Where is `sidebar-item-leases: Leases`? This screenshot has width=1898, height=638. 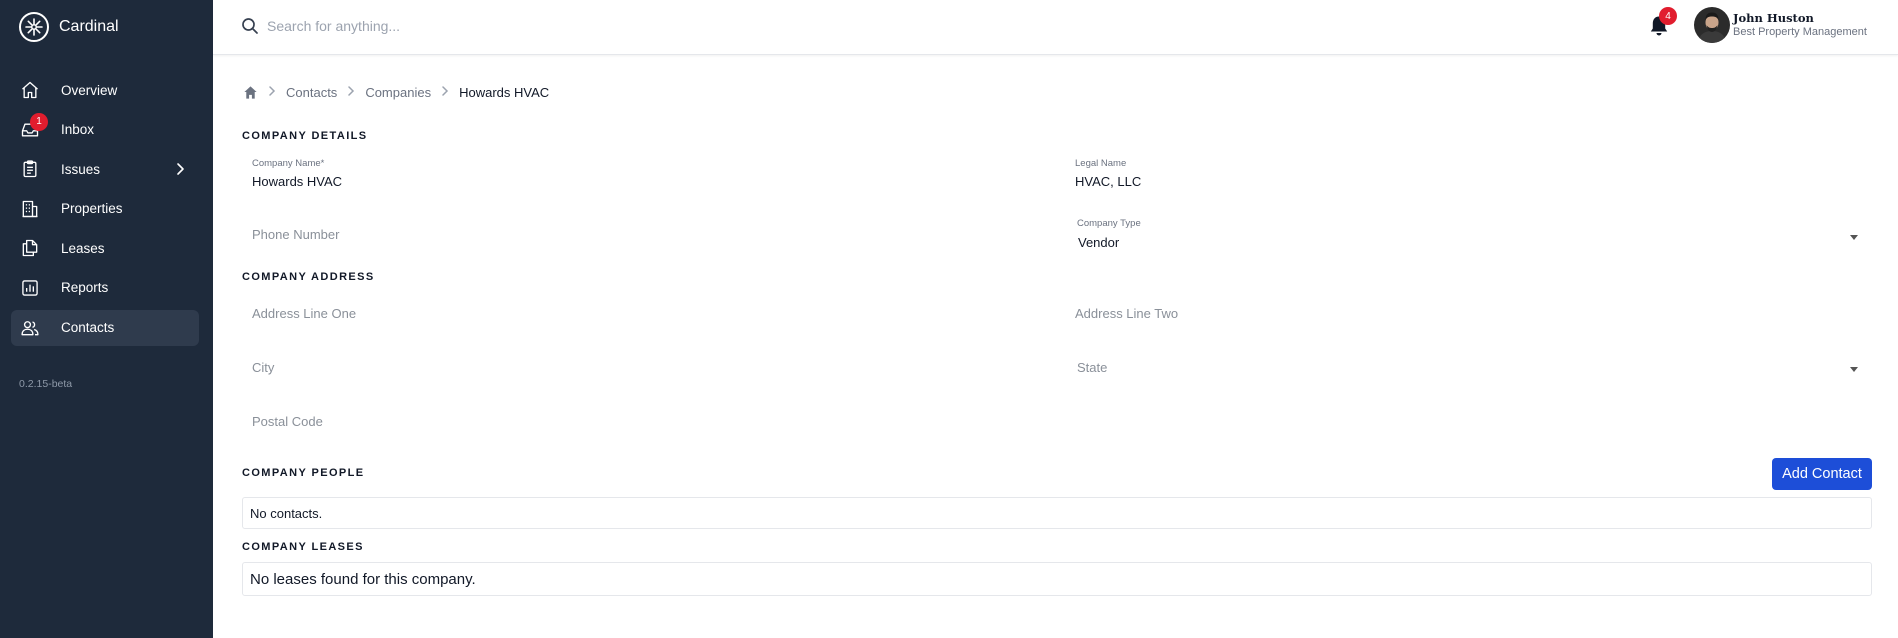
sidebar-item-leases: Leases is located at coordinates (105, 248).